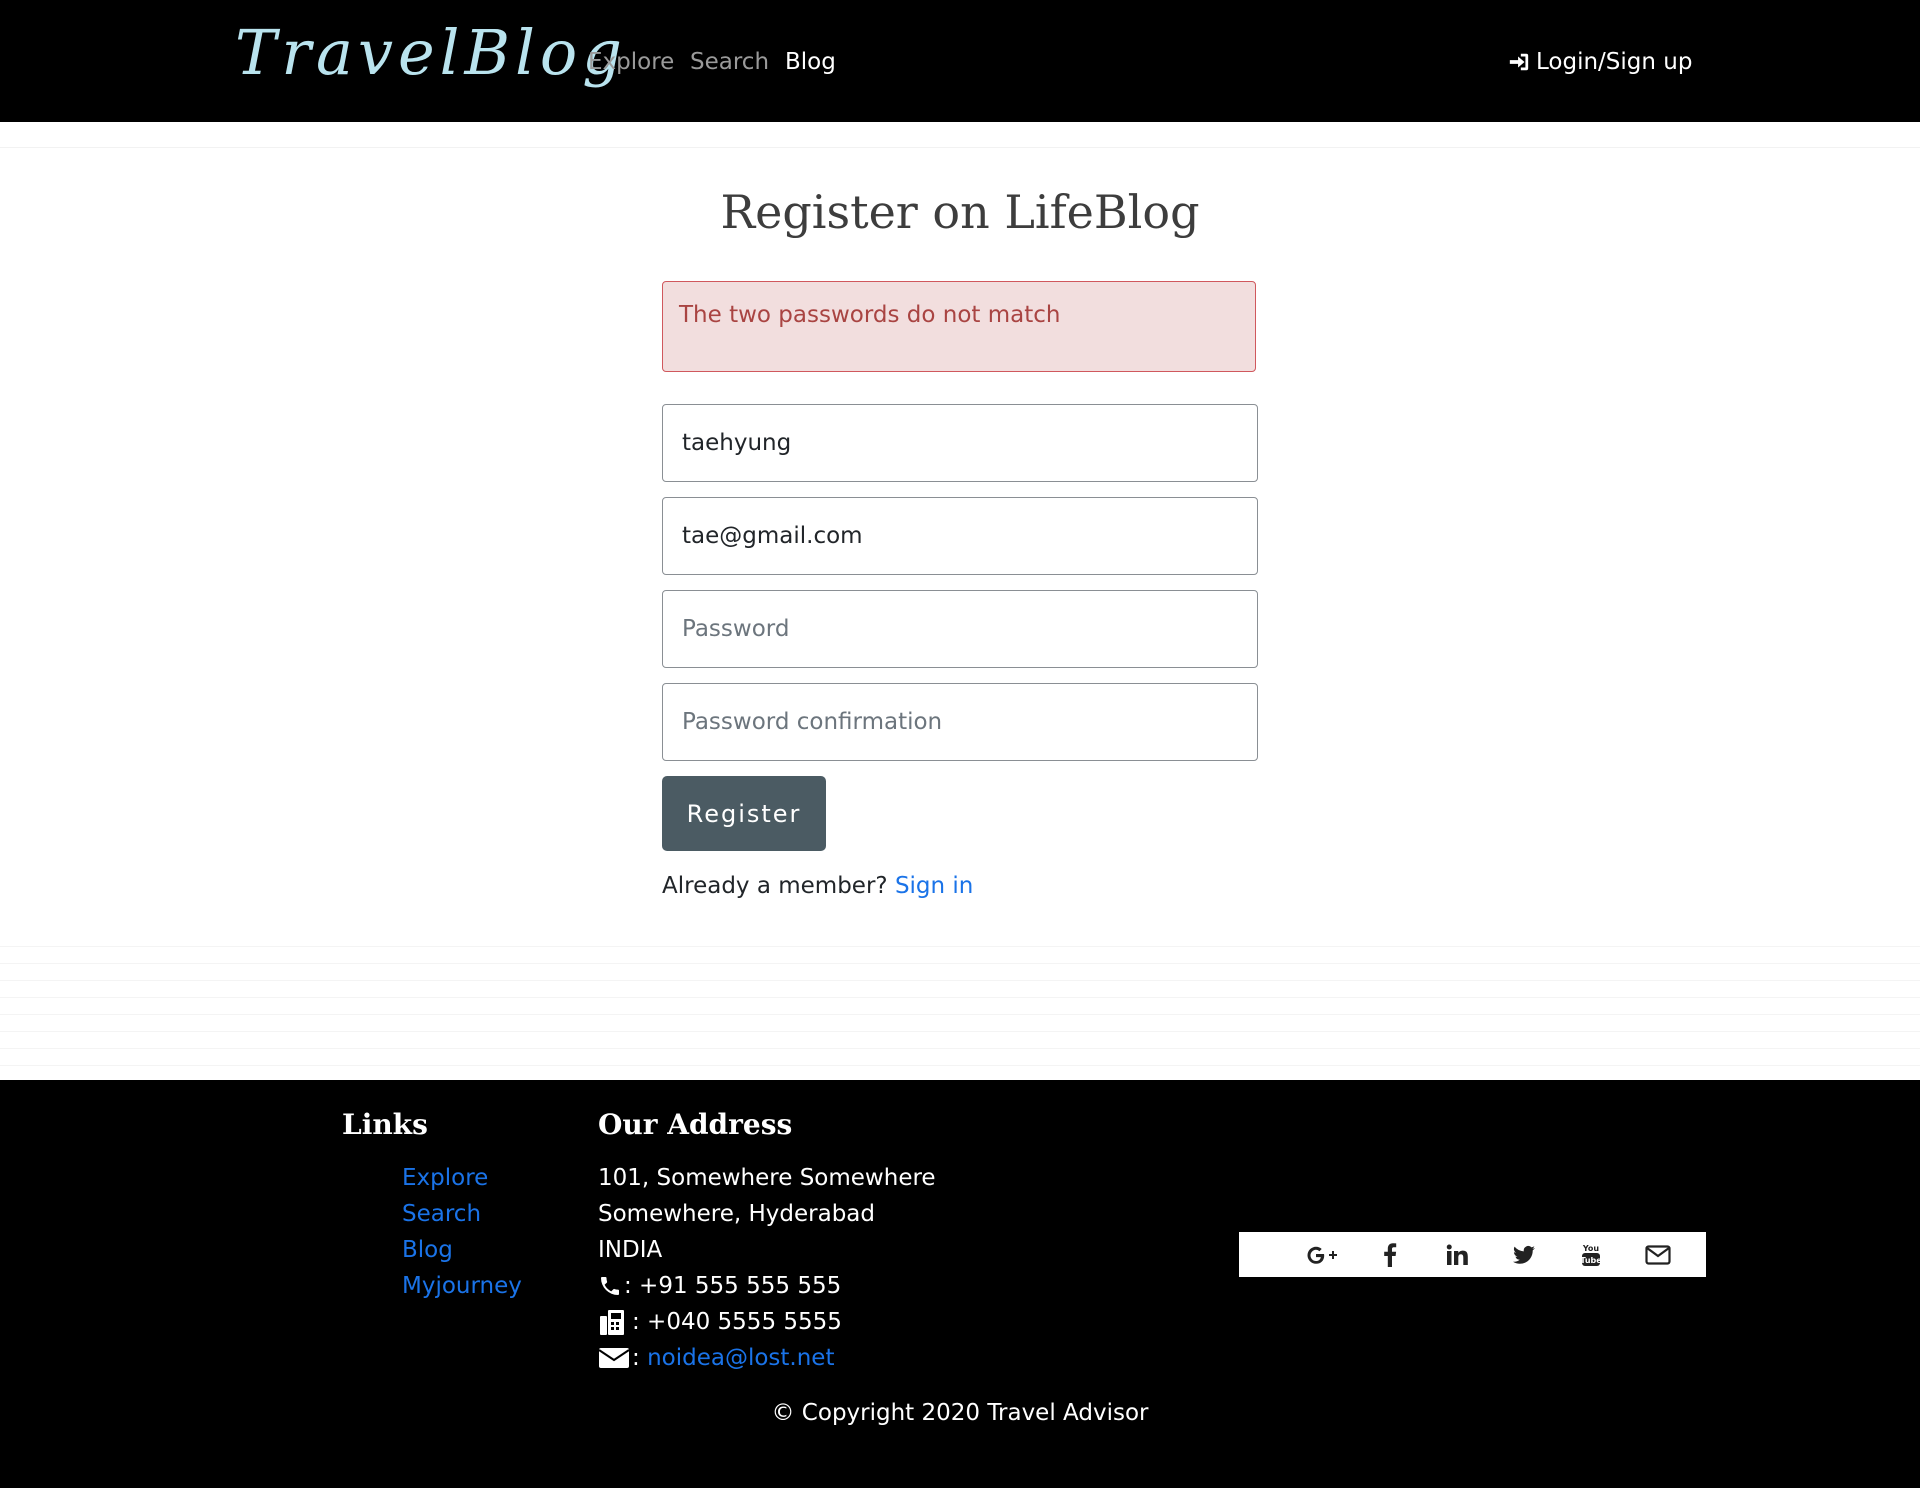  I want to click on footer-link-myjourney: Myjourney, so click(462, 1286).